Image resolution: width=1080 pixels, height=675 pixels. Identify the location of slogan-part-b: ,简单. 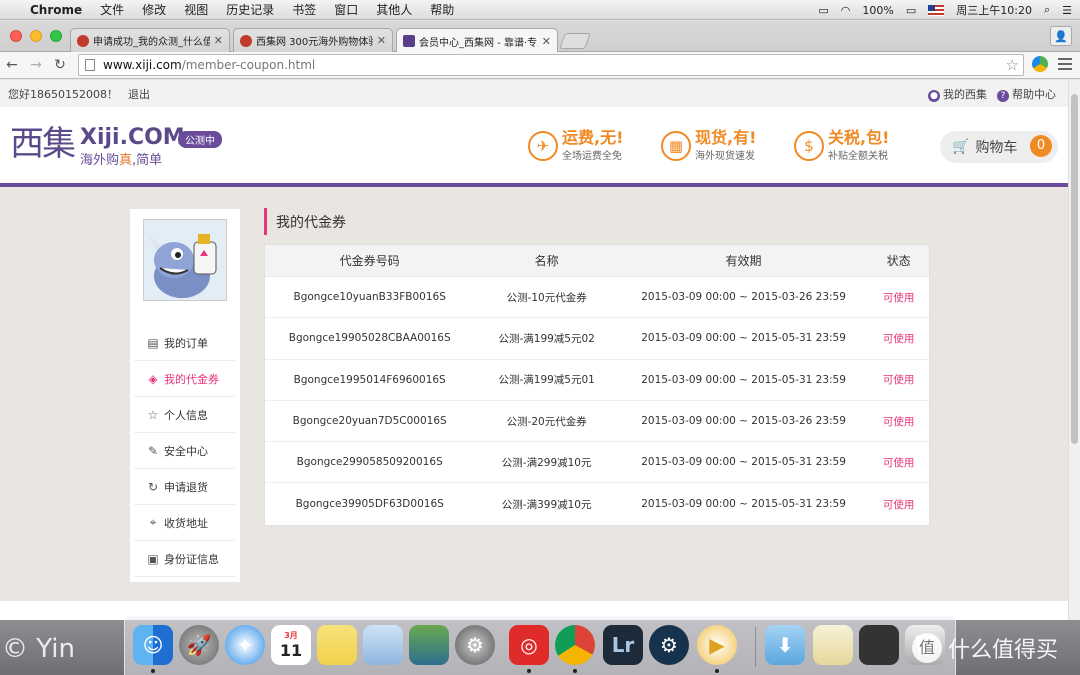
(147, 160).